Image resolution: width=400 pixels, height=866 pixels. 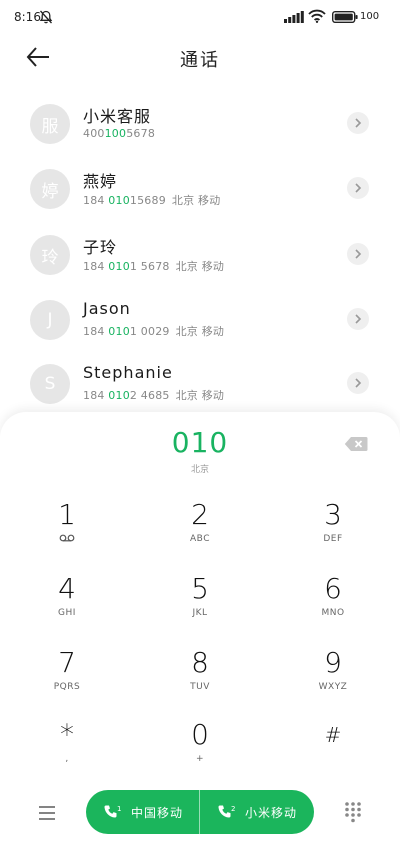 I want to click on key-4: 4 GHI, so click(x=67, y=602).